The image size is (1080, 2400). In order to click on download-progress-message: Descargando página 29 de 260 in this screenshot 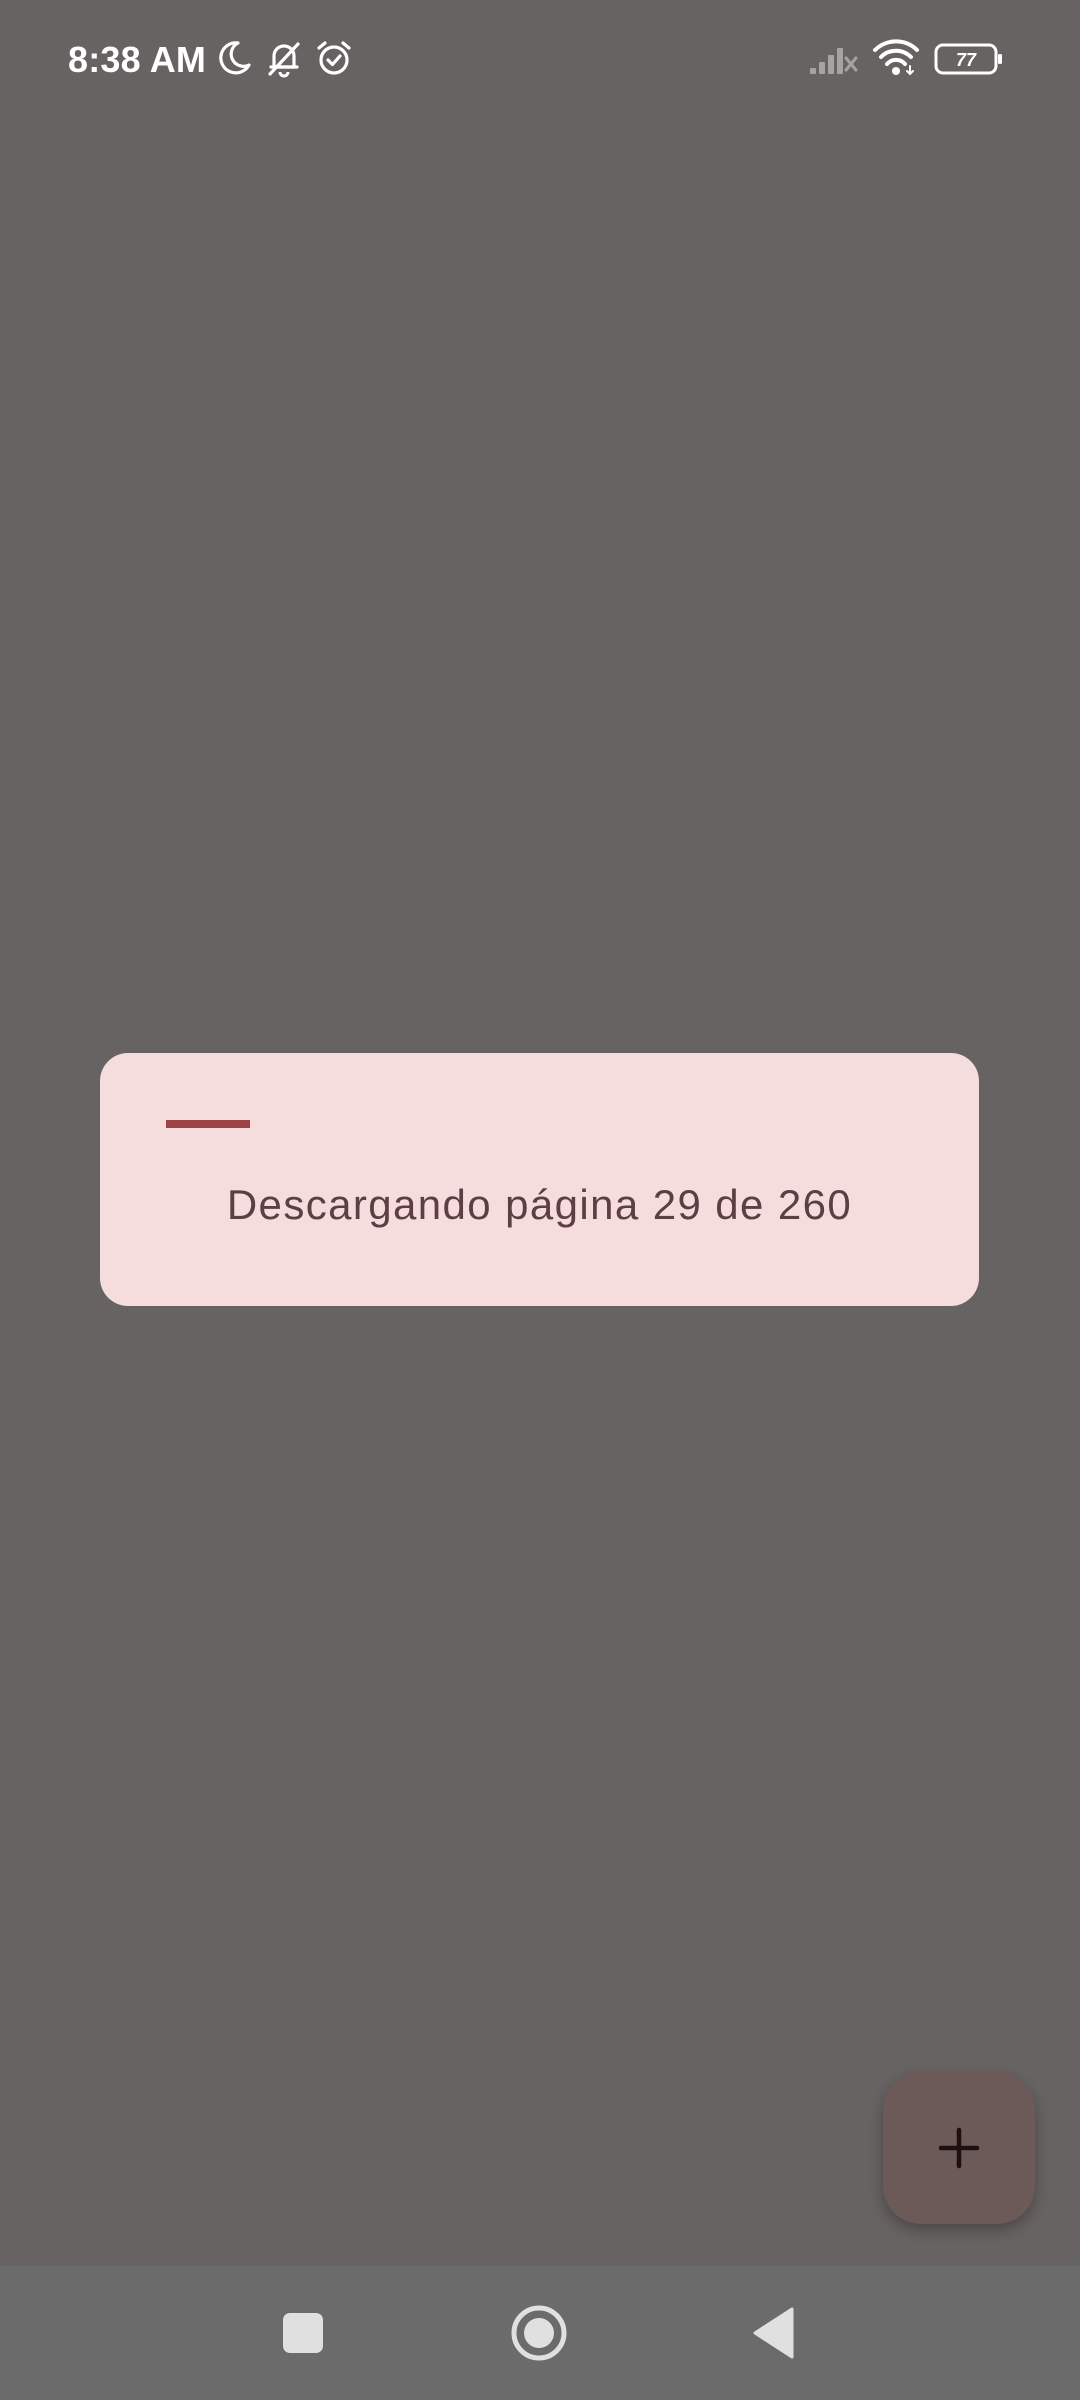, I will do `click(539, 1204)`.